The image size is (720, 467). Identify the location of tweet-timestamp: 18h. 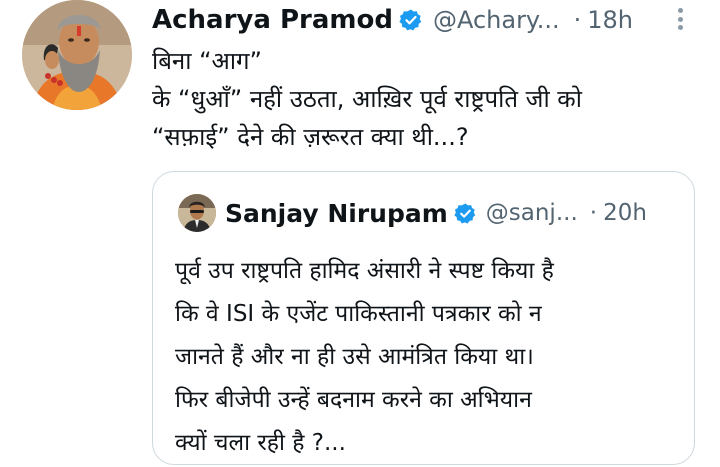
(610, 20).